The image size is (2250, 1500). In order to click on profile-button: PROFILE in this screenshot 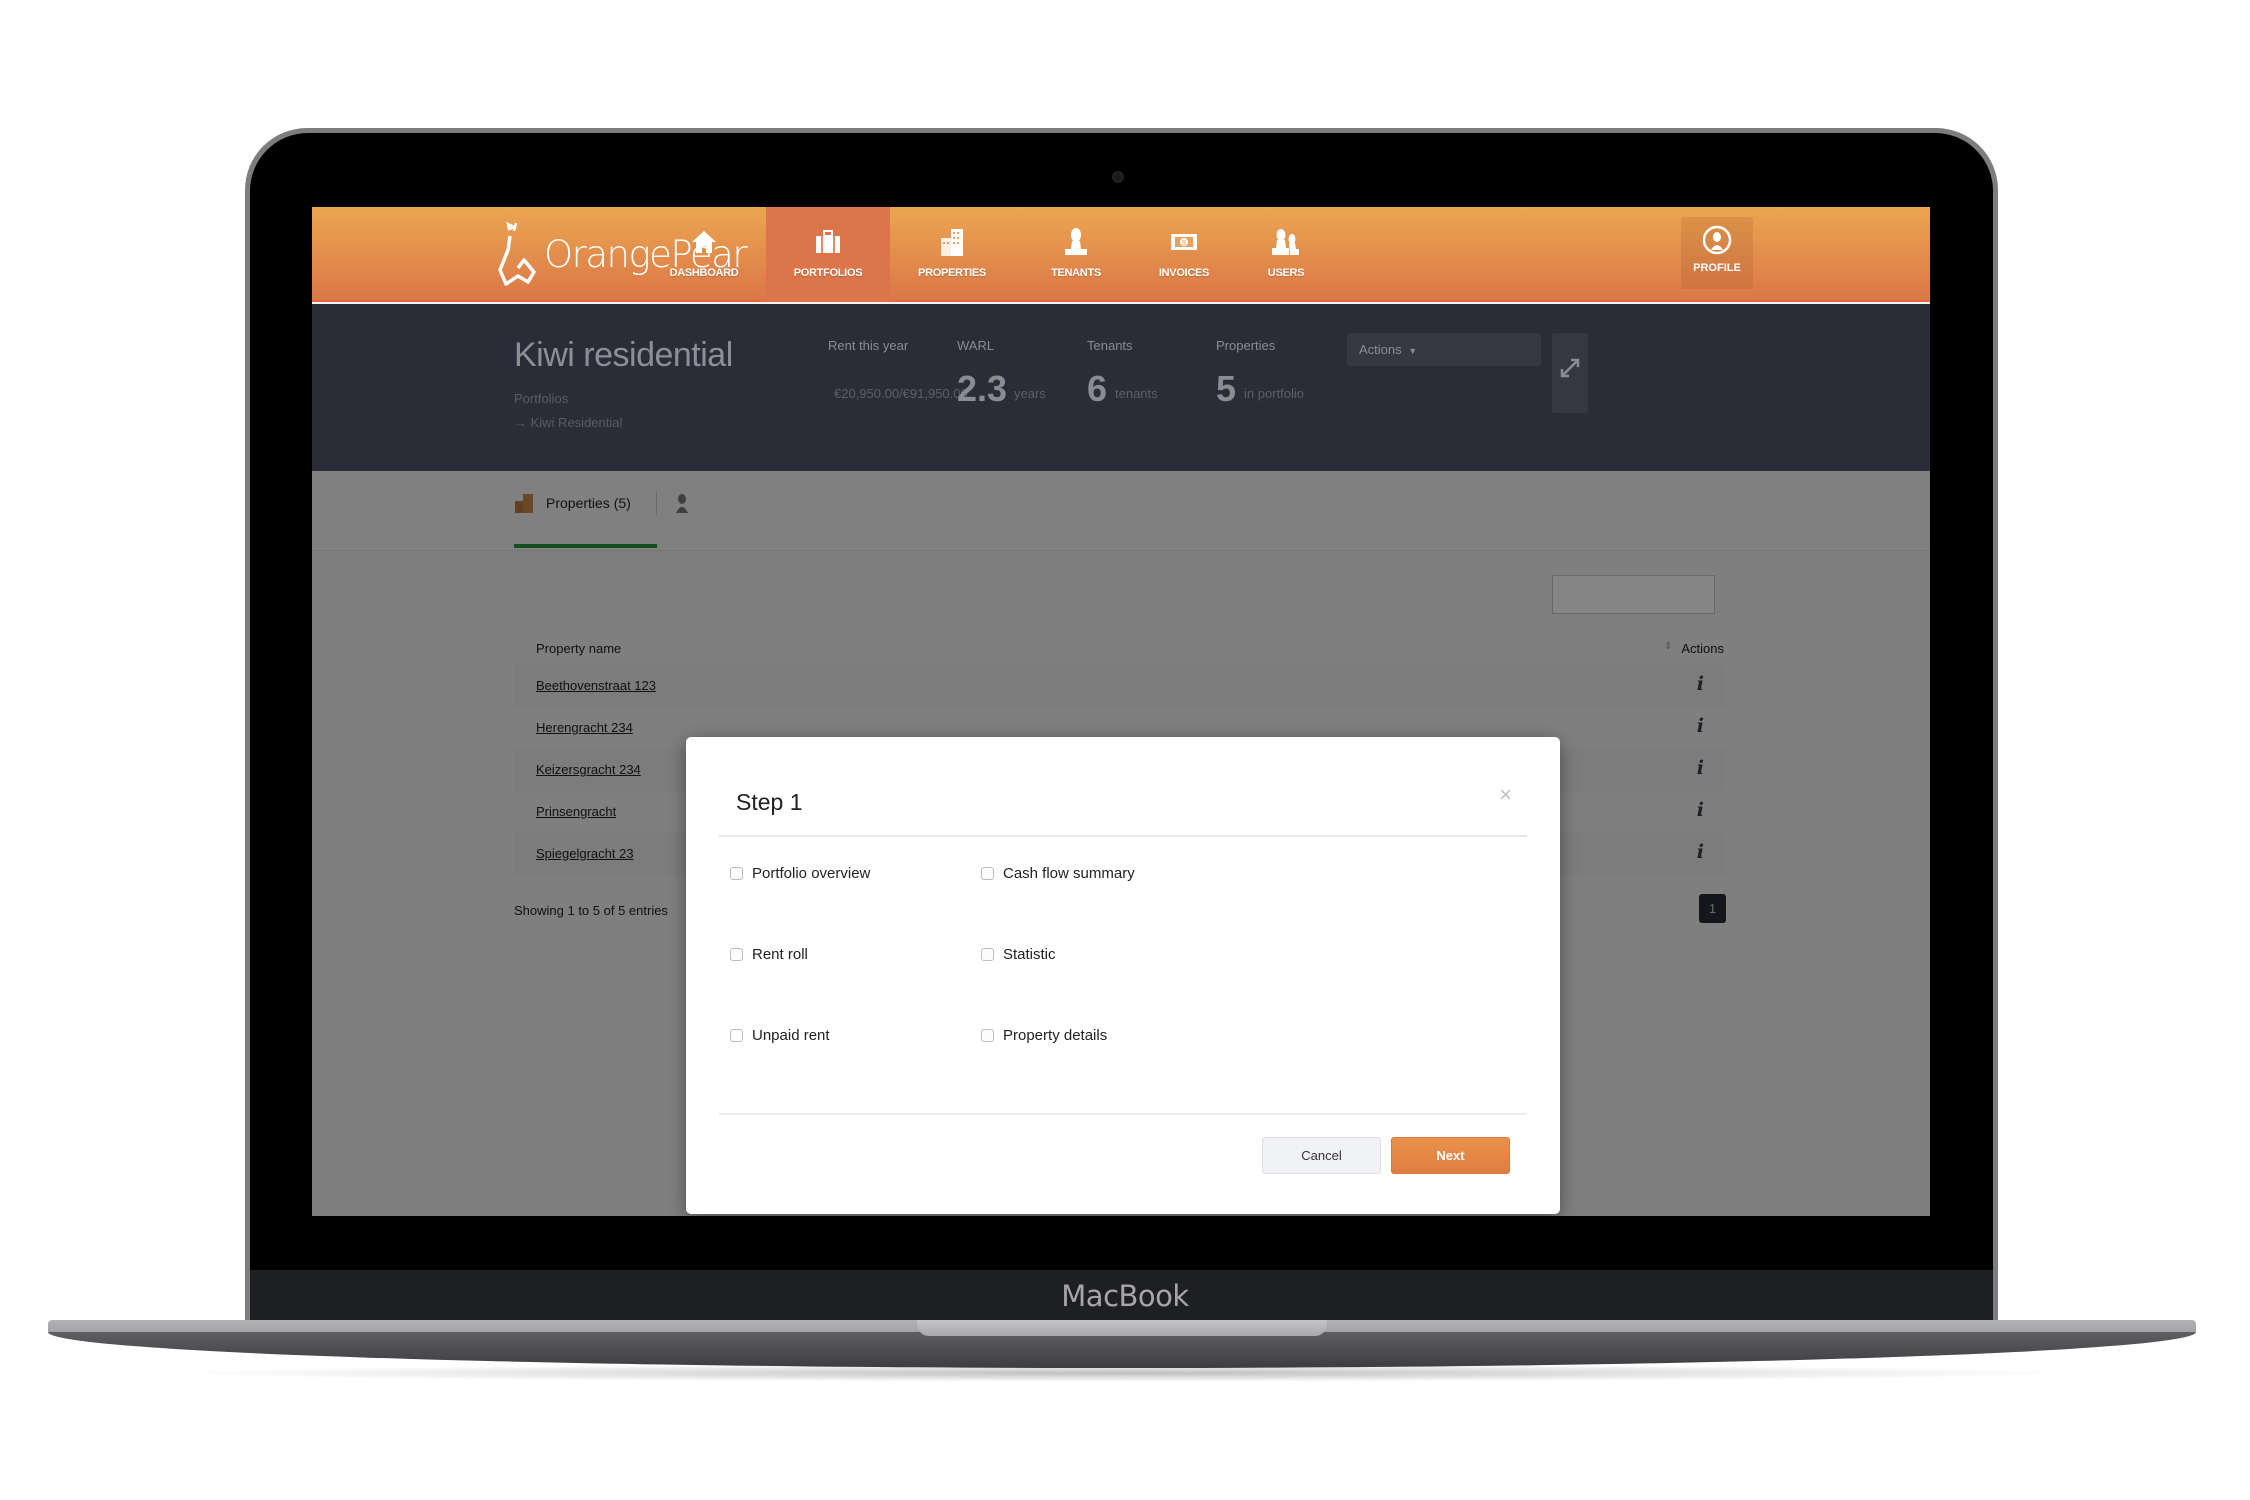, I will do `click(1717, 253)`.